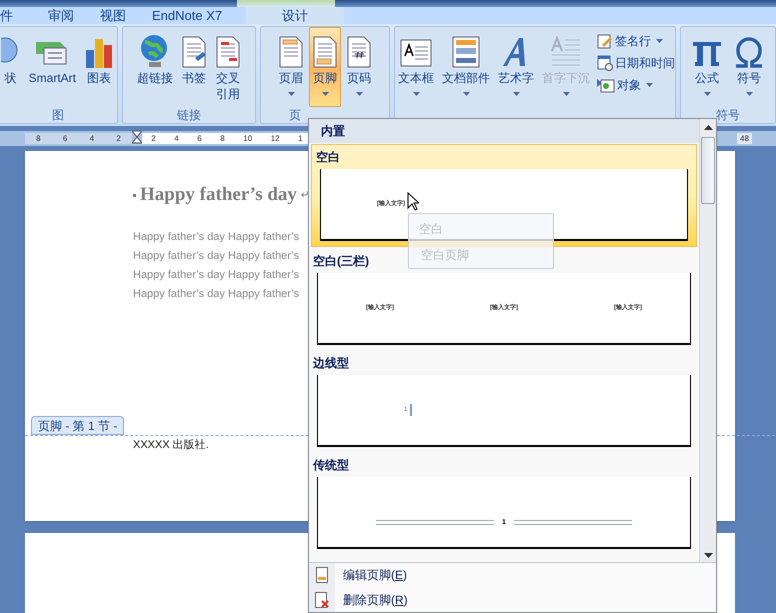 Image resolution: width=776 pixels, height=613 pixels. I want to click on delete-page-icon, so click(322, 600).